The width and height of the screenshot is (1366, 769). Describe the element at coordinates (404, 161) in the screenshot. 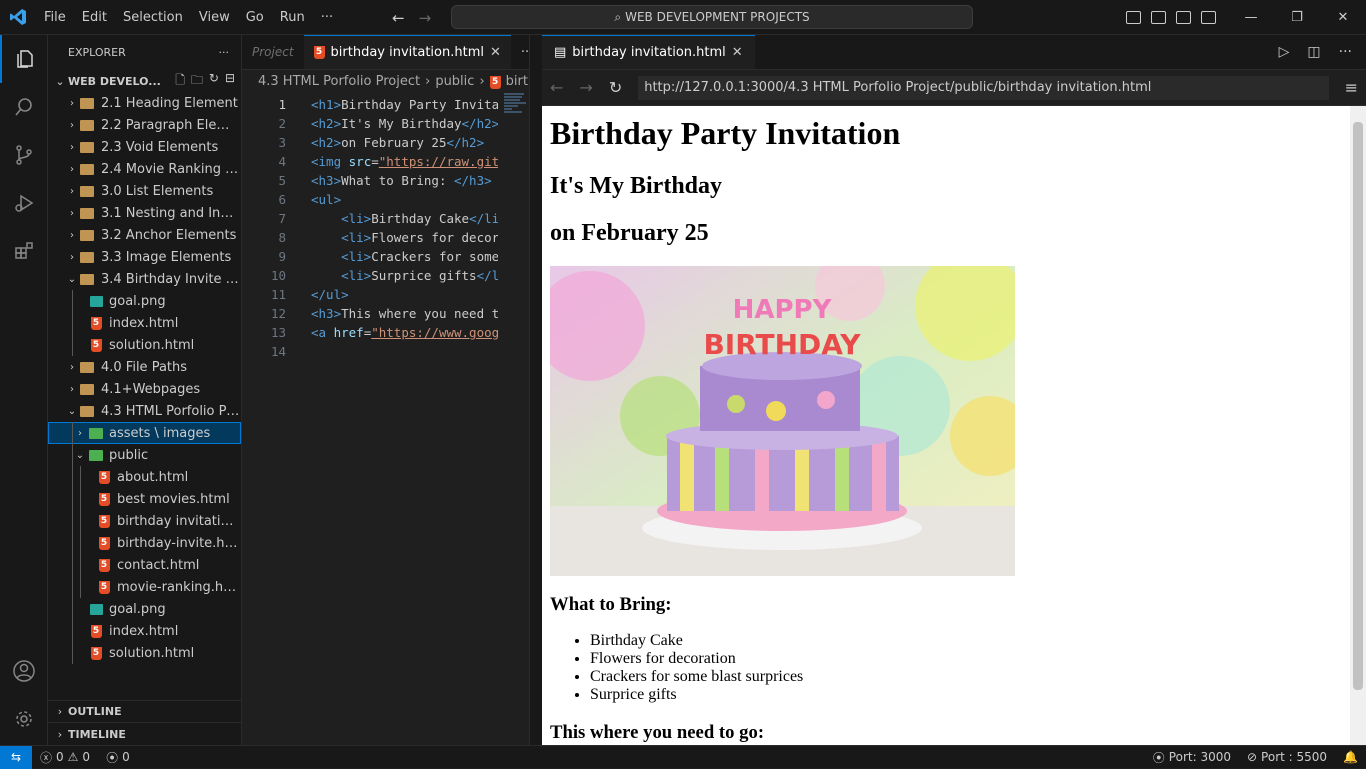

I see `code-line: <img src="https://raw.githubusercontent` at that location.